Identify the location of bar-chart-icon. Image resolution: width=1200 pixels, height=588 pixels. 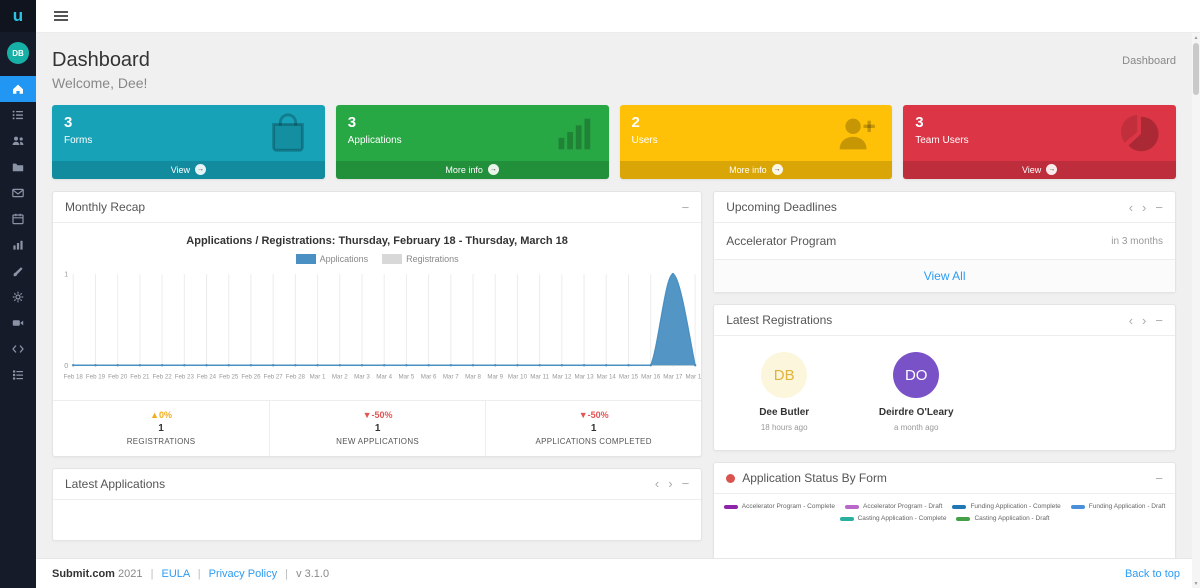
(18, 245).